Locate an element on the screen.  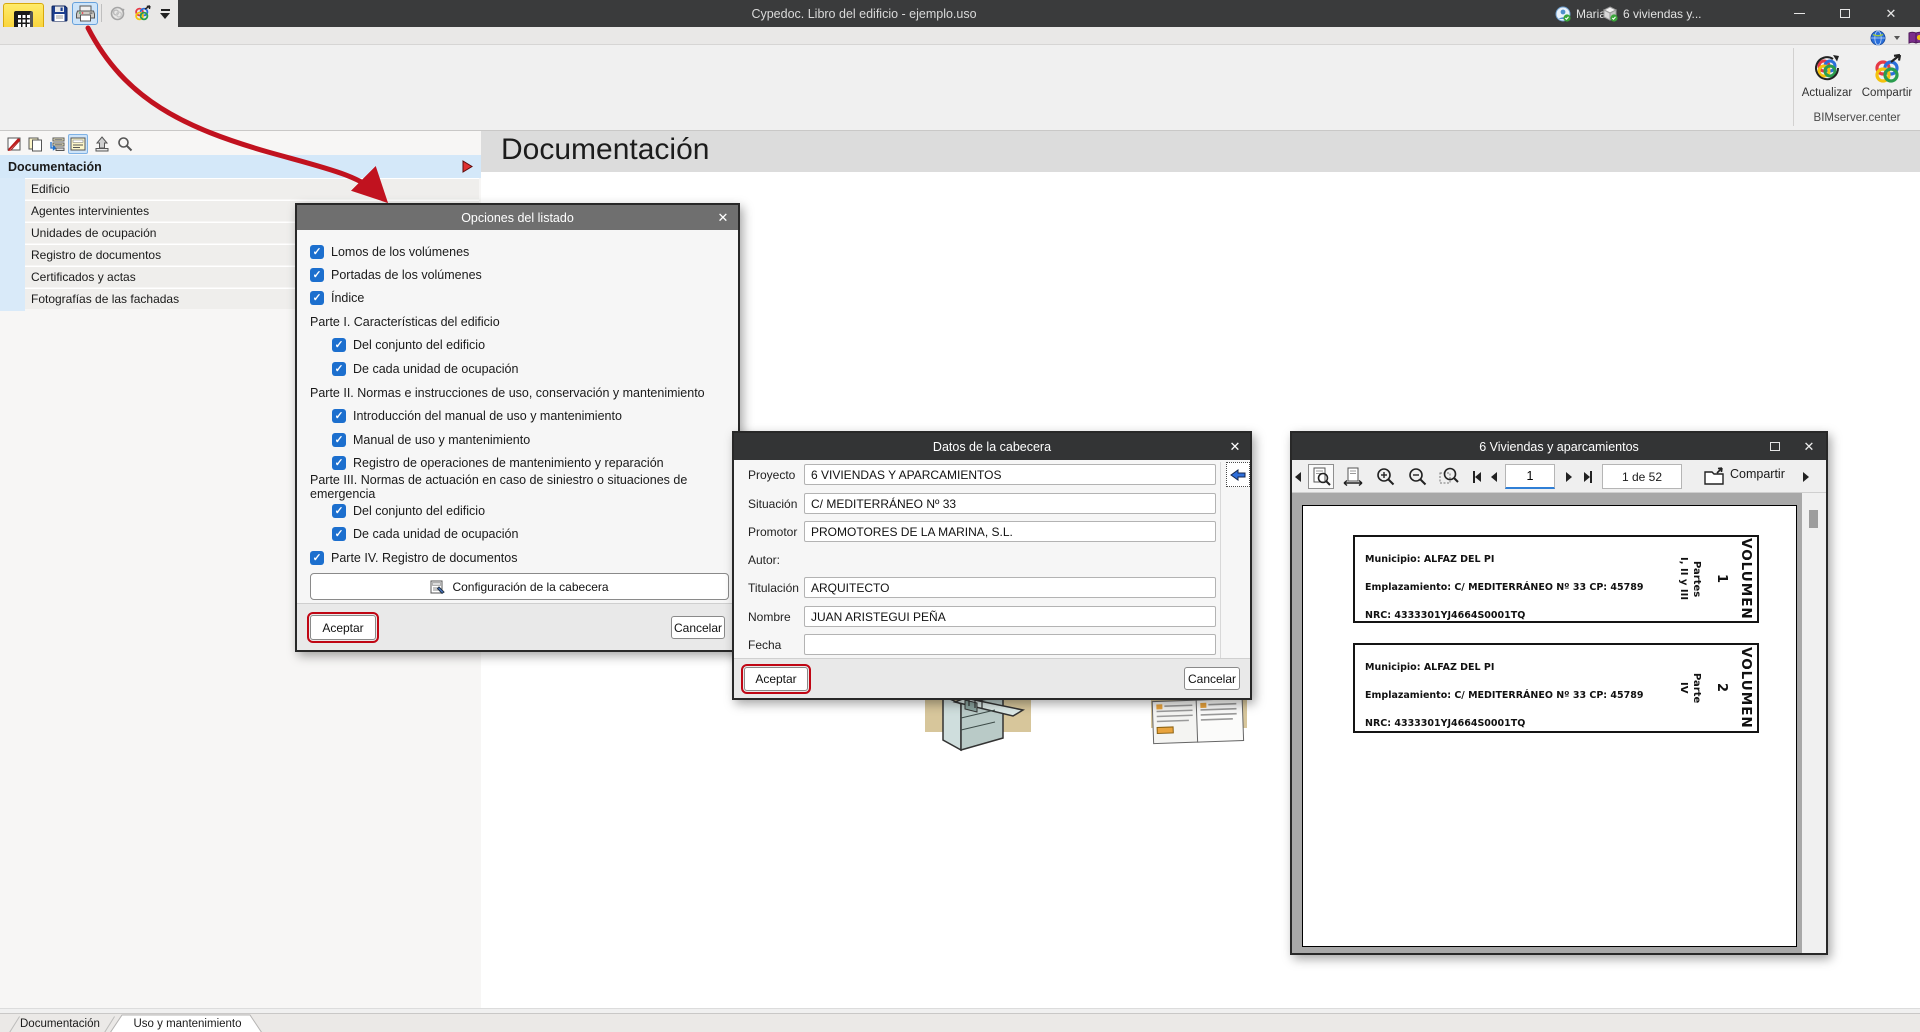
cancelar-label: Cancelar is located at coordinates (1212, 678).